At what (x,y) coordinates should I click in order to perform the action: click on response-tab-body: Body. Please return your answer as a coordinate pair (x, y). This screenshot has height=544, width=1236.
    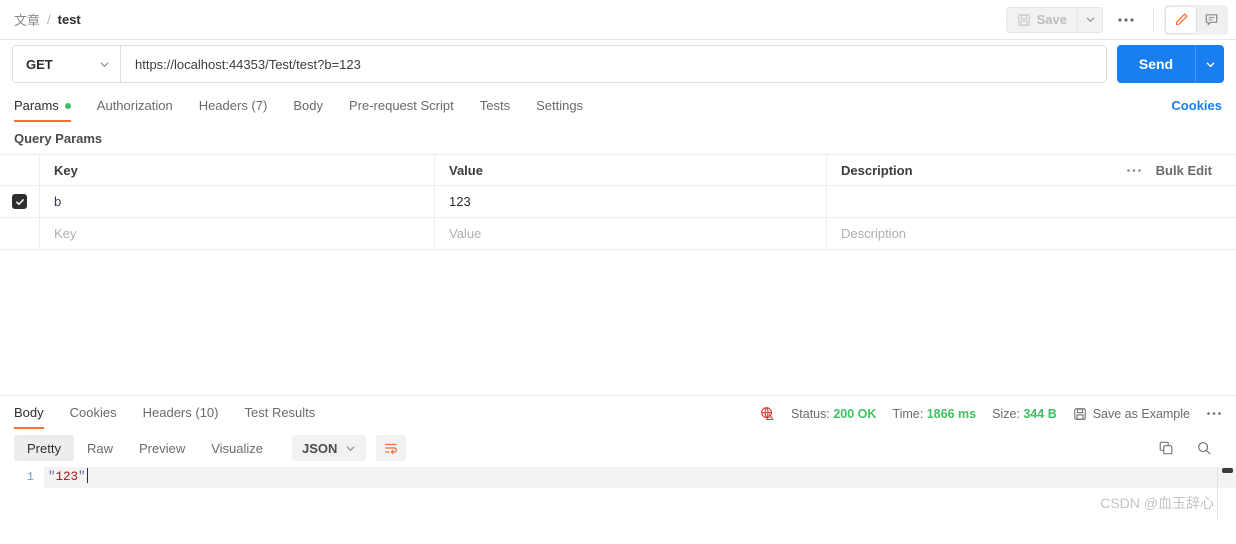
    Looking at the image, I should click on (29, 417).